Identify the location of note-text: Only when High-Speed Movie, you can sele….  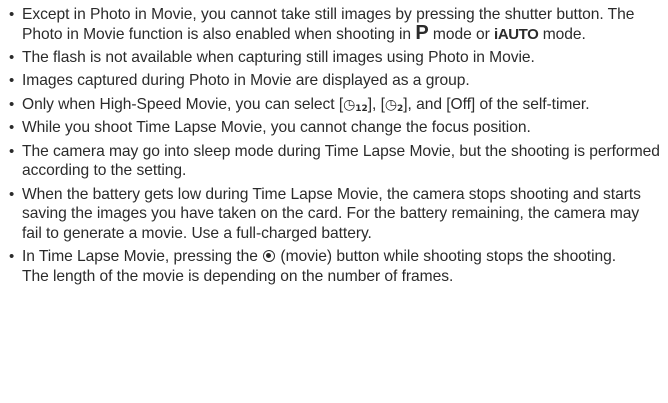
(183, 104).